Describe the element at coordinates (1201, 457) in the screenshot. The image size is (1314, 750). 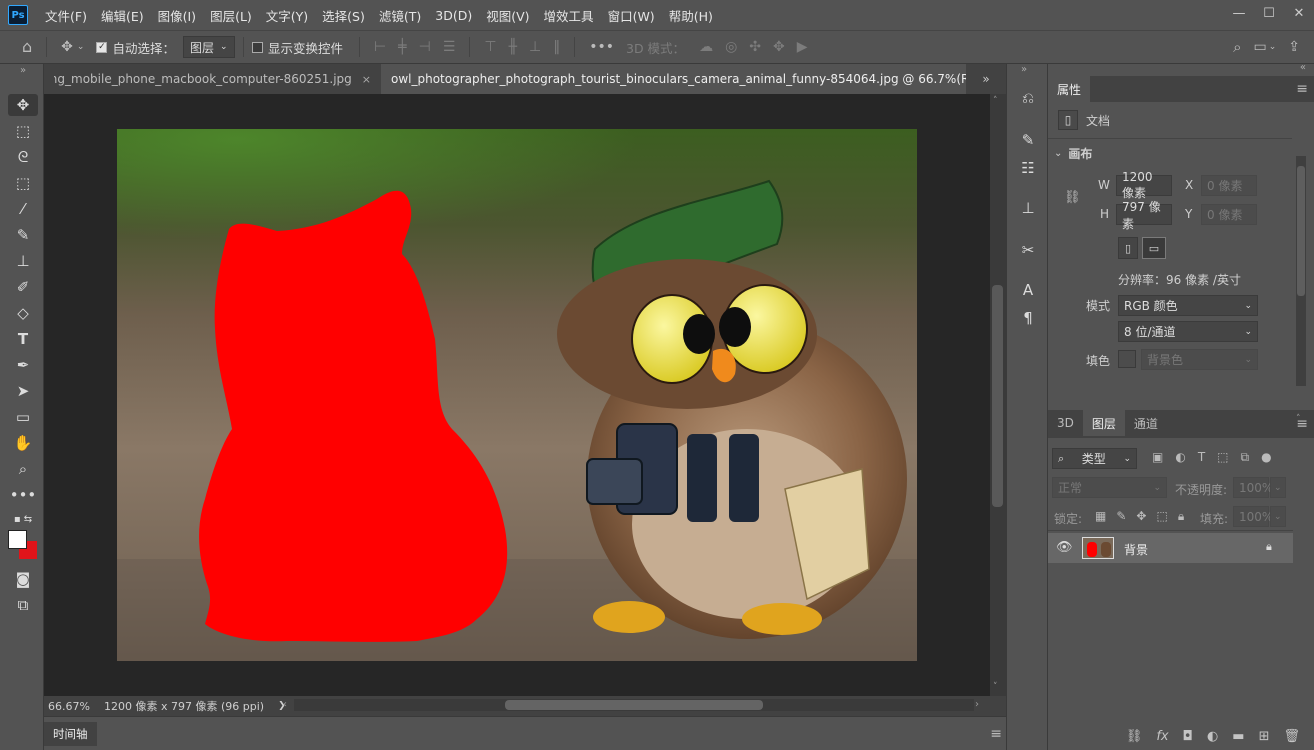
I see `filter-type-icon: T` at that location.